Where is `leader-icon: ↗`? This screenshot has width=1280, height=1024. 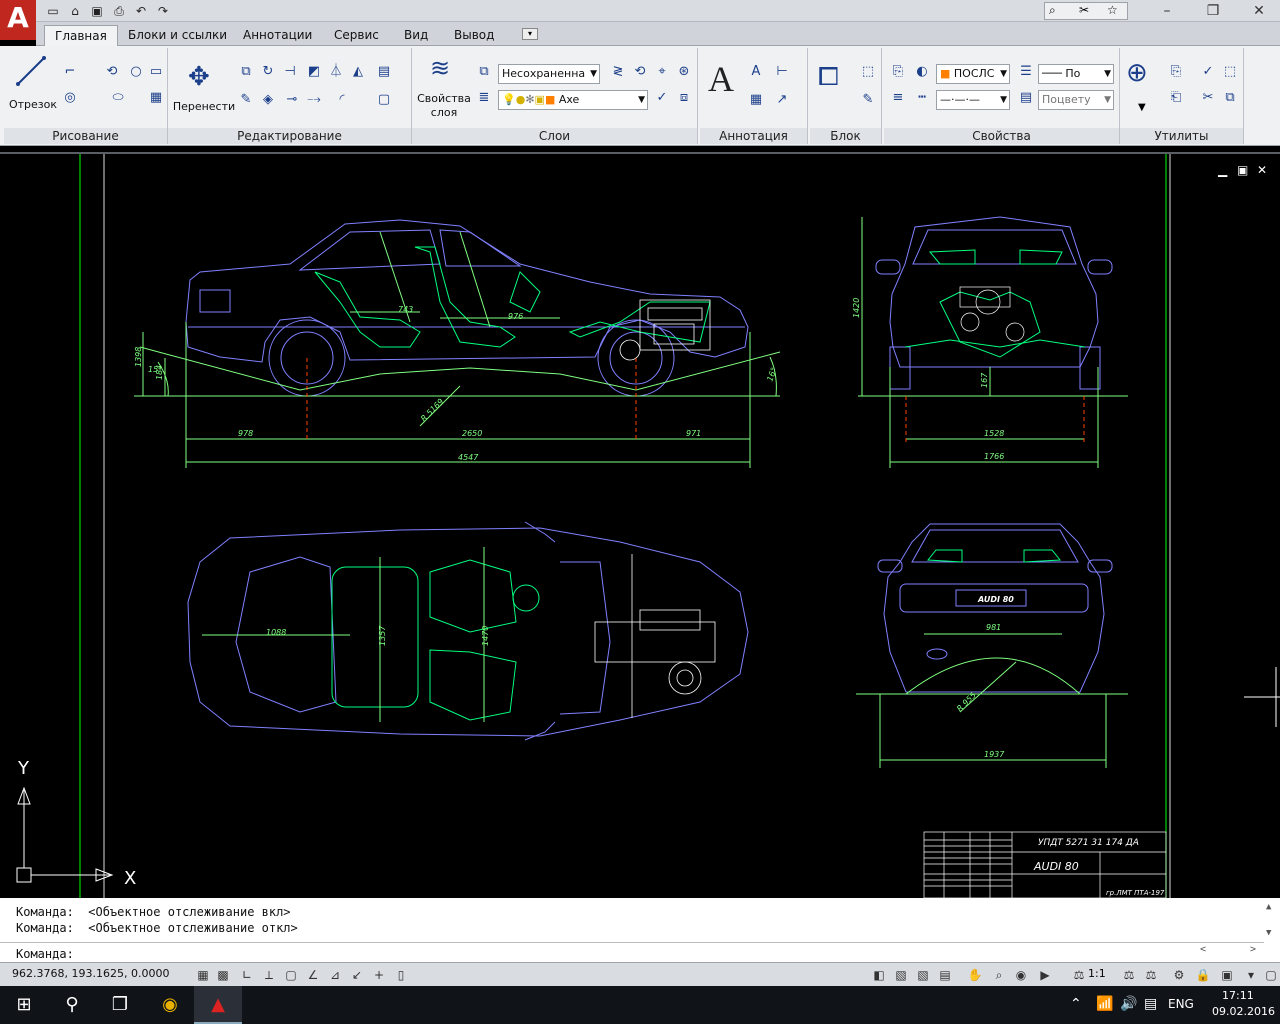
leader-icon: ↗ is located at coordinates (782, 100).